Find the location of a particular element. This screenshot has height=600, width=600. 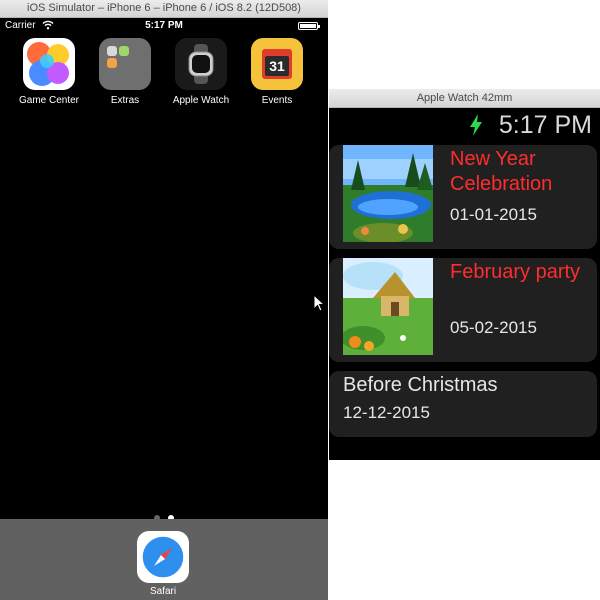

status-bar: Carrier 5:17 PM is located at coordinates (164, 26).